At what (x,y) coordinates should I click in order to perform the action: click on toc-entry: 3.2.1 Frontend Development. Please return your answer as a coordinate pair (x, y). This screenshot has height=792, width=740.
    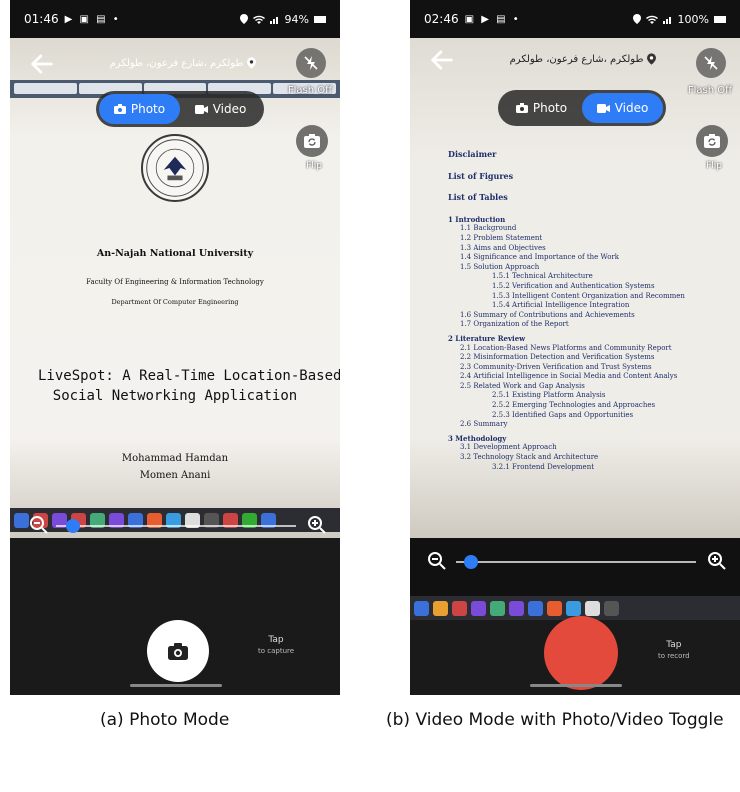
    Looking at the image, I should click on (543, 466).